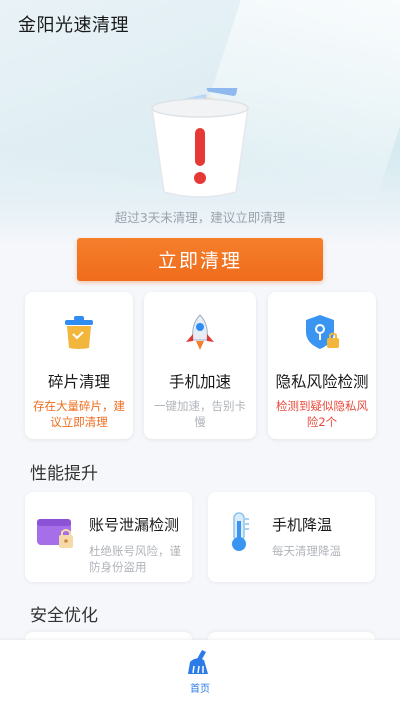 This screenshot has height=711, width=400. I want to click on feature-card-privacy-risk: 隐私风险检测 检测到疑似隐私风险2个, so click(322, 365).